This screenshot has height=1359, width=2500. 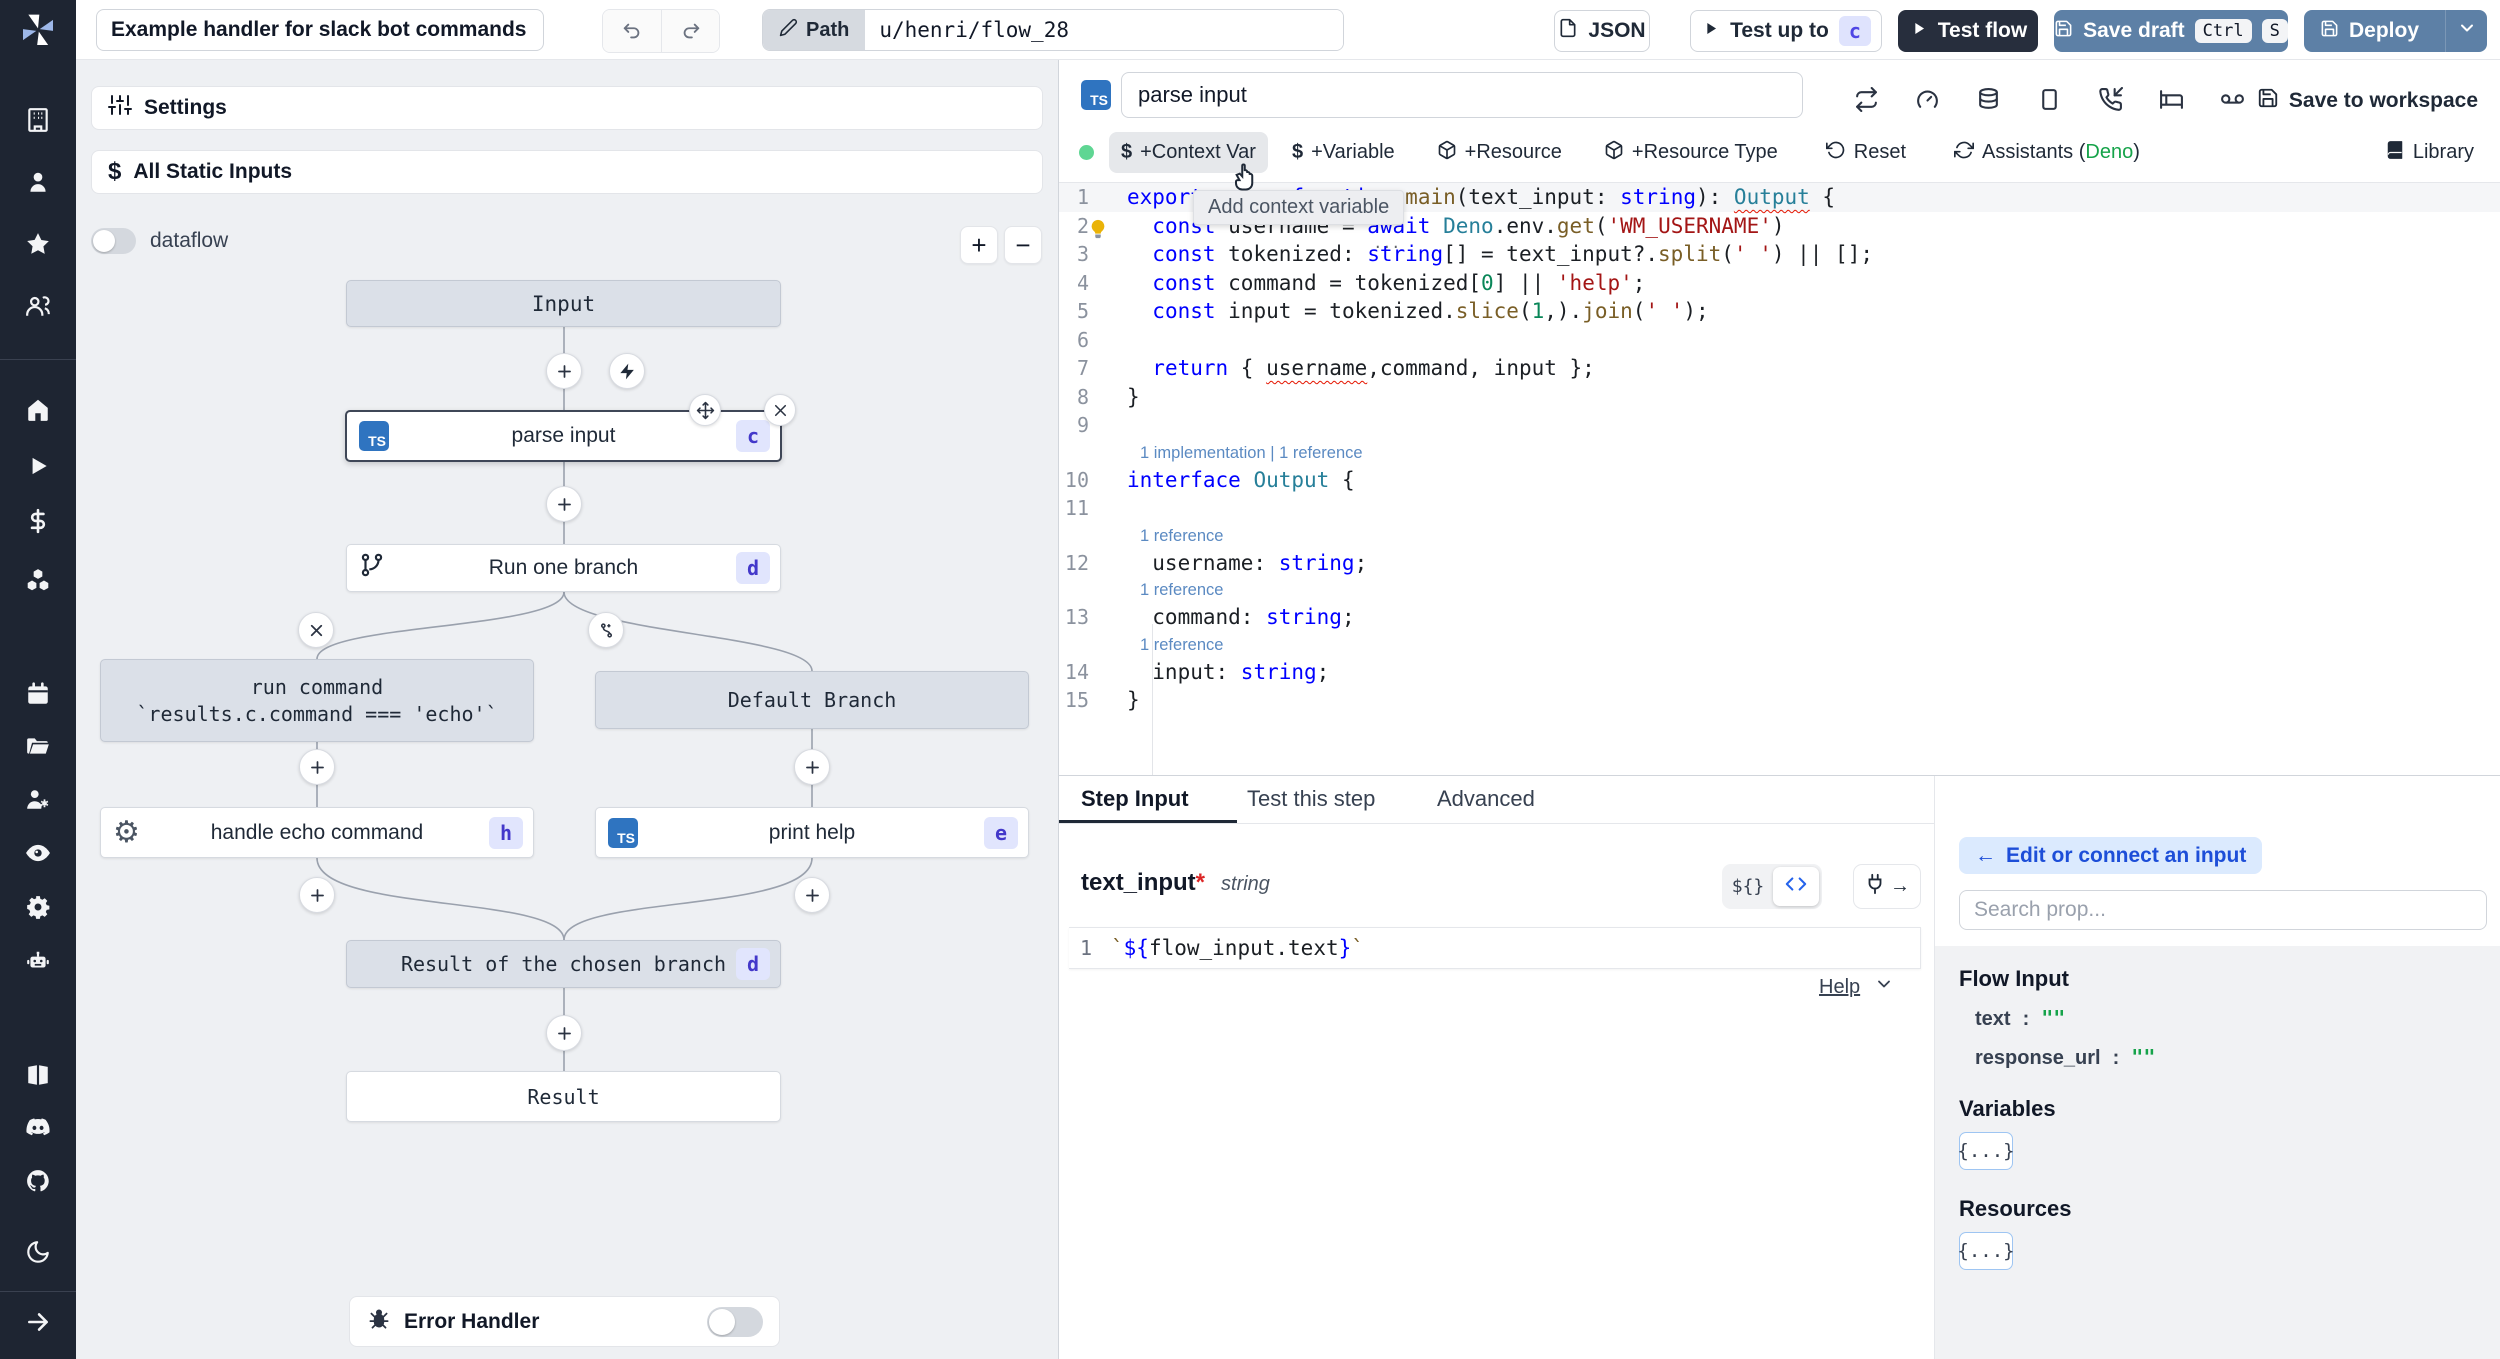 I want to click on star-icon, so click(x=38, y=244).